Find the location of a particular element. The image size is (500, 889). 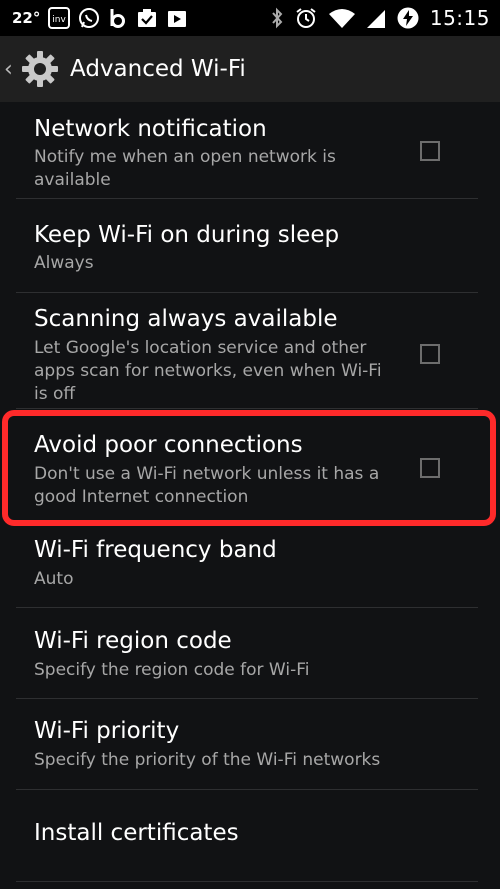

setting-keep-wifi-on-during-sleep: Keep Wi-Fi on during sleep Always is located at coordinates (247, 245).